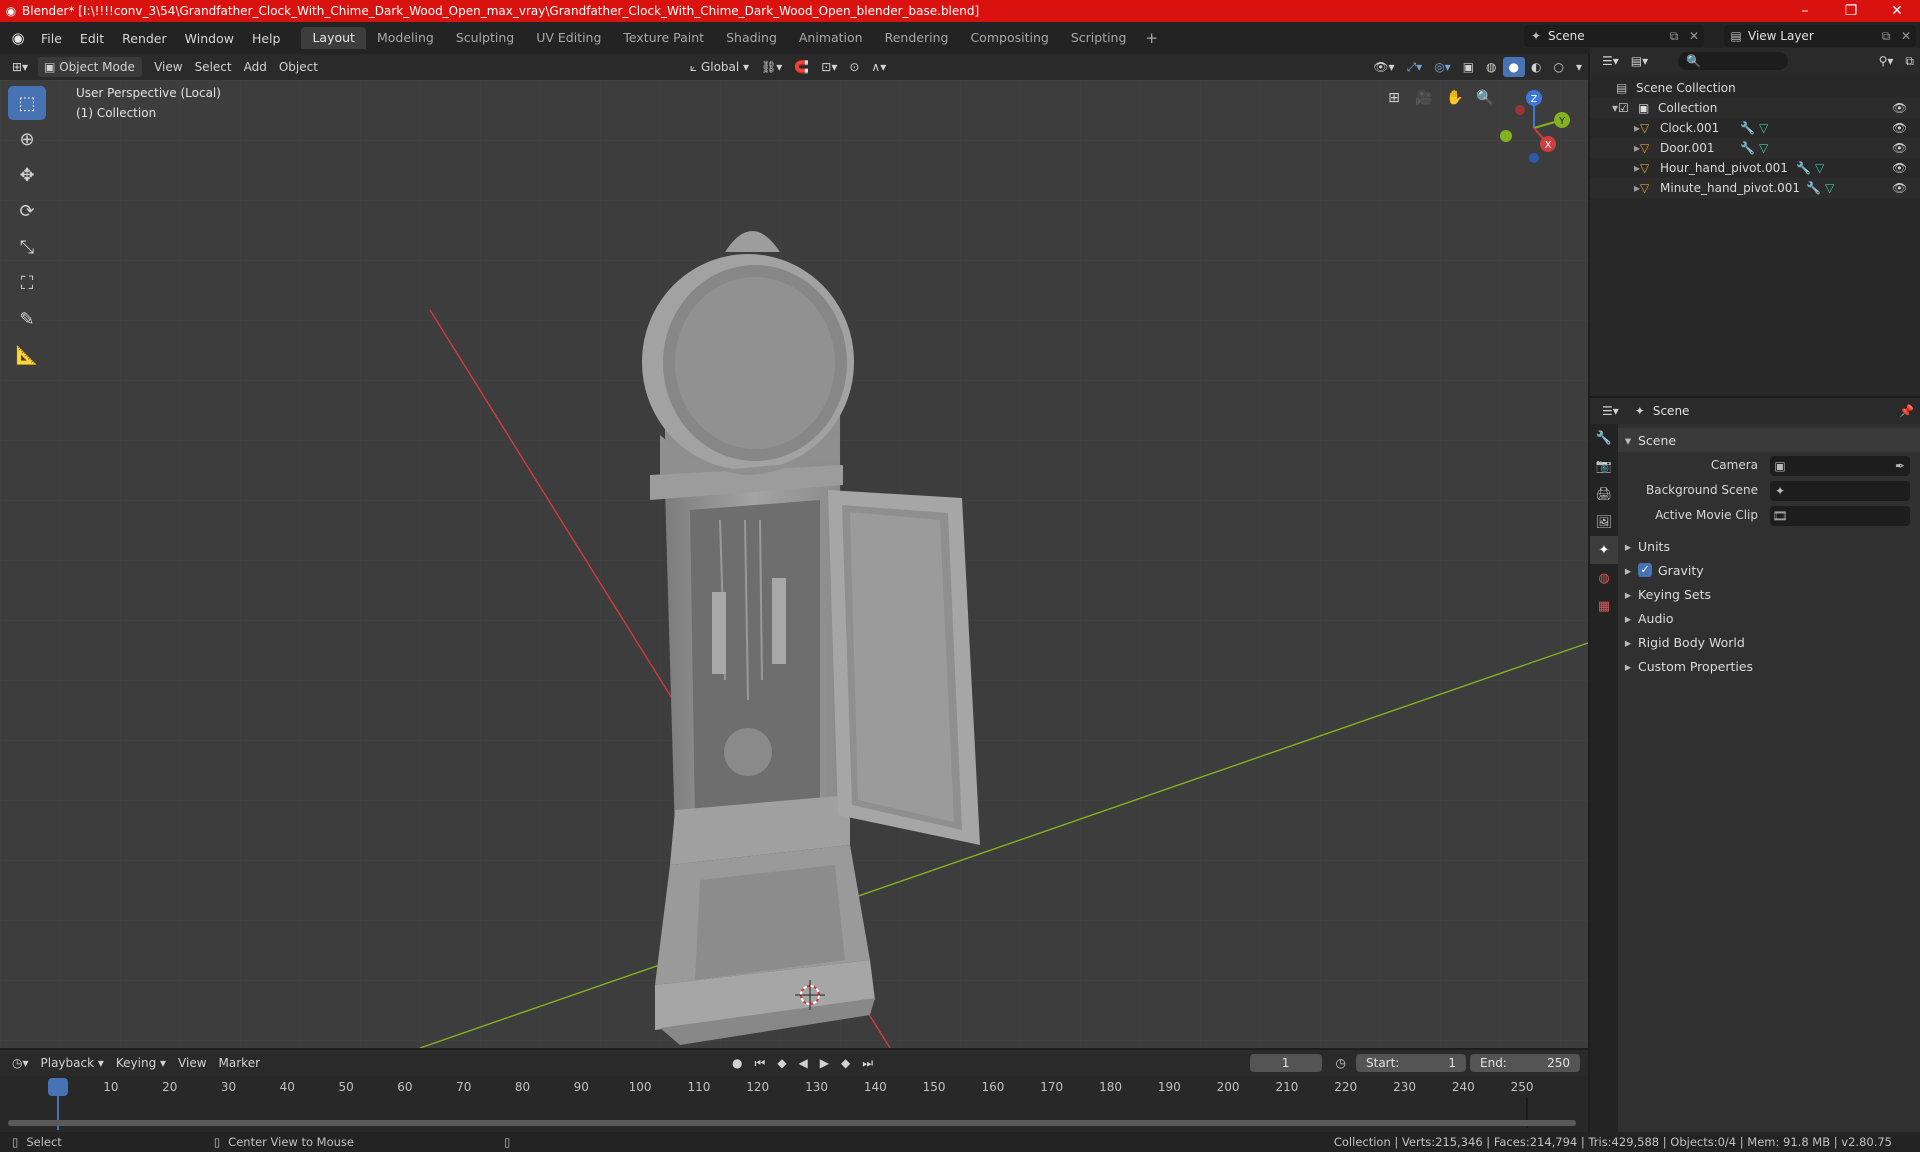 This screenshot has width=1920, height=1152. I want to click on end-frame-field: End: 250, so click(1525, 1063).